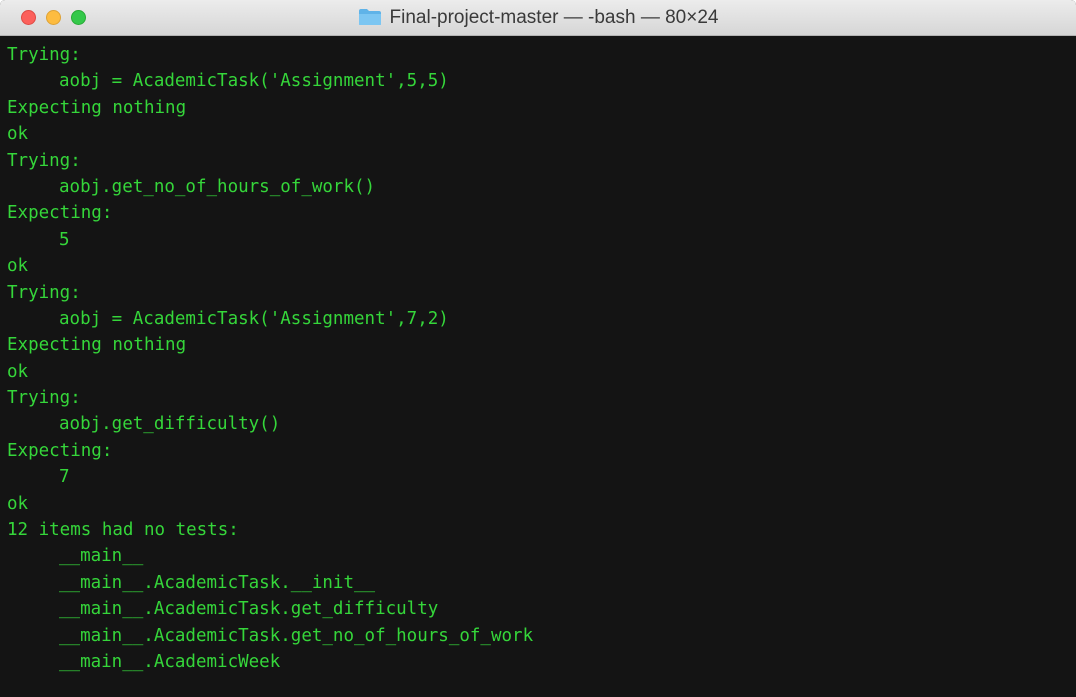 The width and height of the screenshot is (1076, 697). Describe the element at coordinates (254, 81) in the screenshot. I see `terminal-line: aobj = AcademicTask('Assignment',5,5)` at that location.